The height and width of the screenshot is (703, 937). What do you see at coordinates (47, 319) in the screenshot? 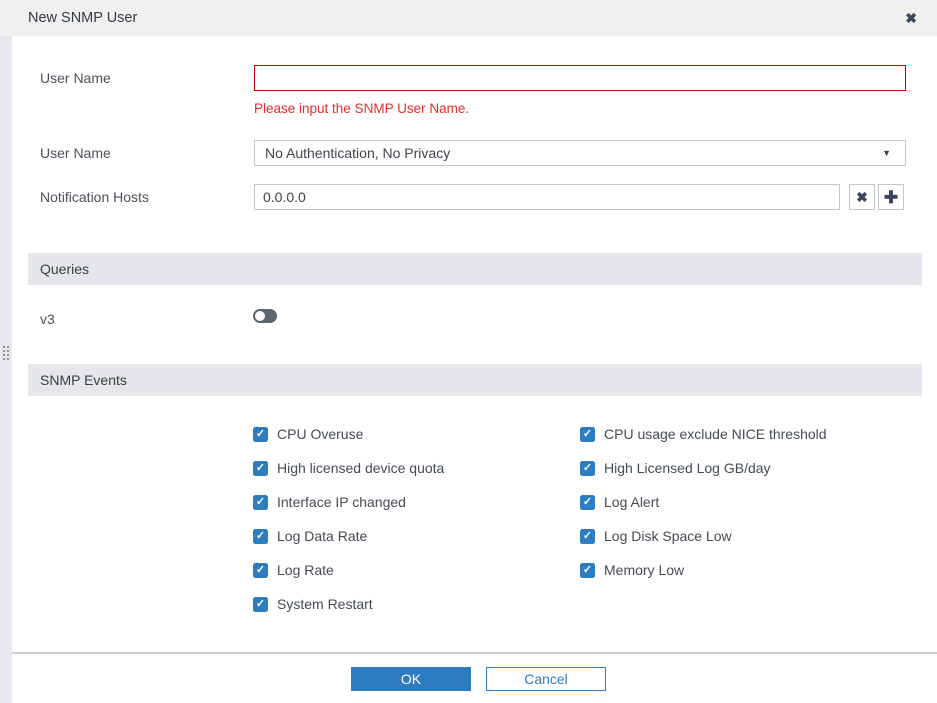
I see `v3-label: v3` at bounding box center [47, 319].